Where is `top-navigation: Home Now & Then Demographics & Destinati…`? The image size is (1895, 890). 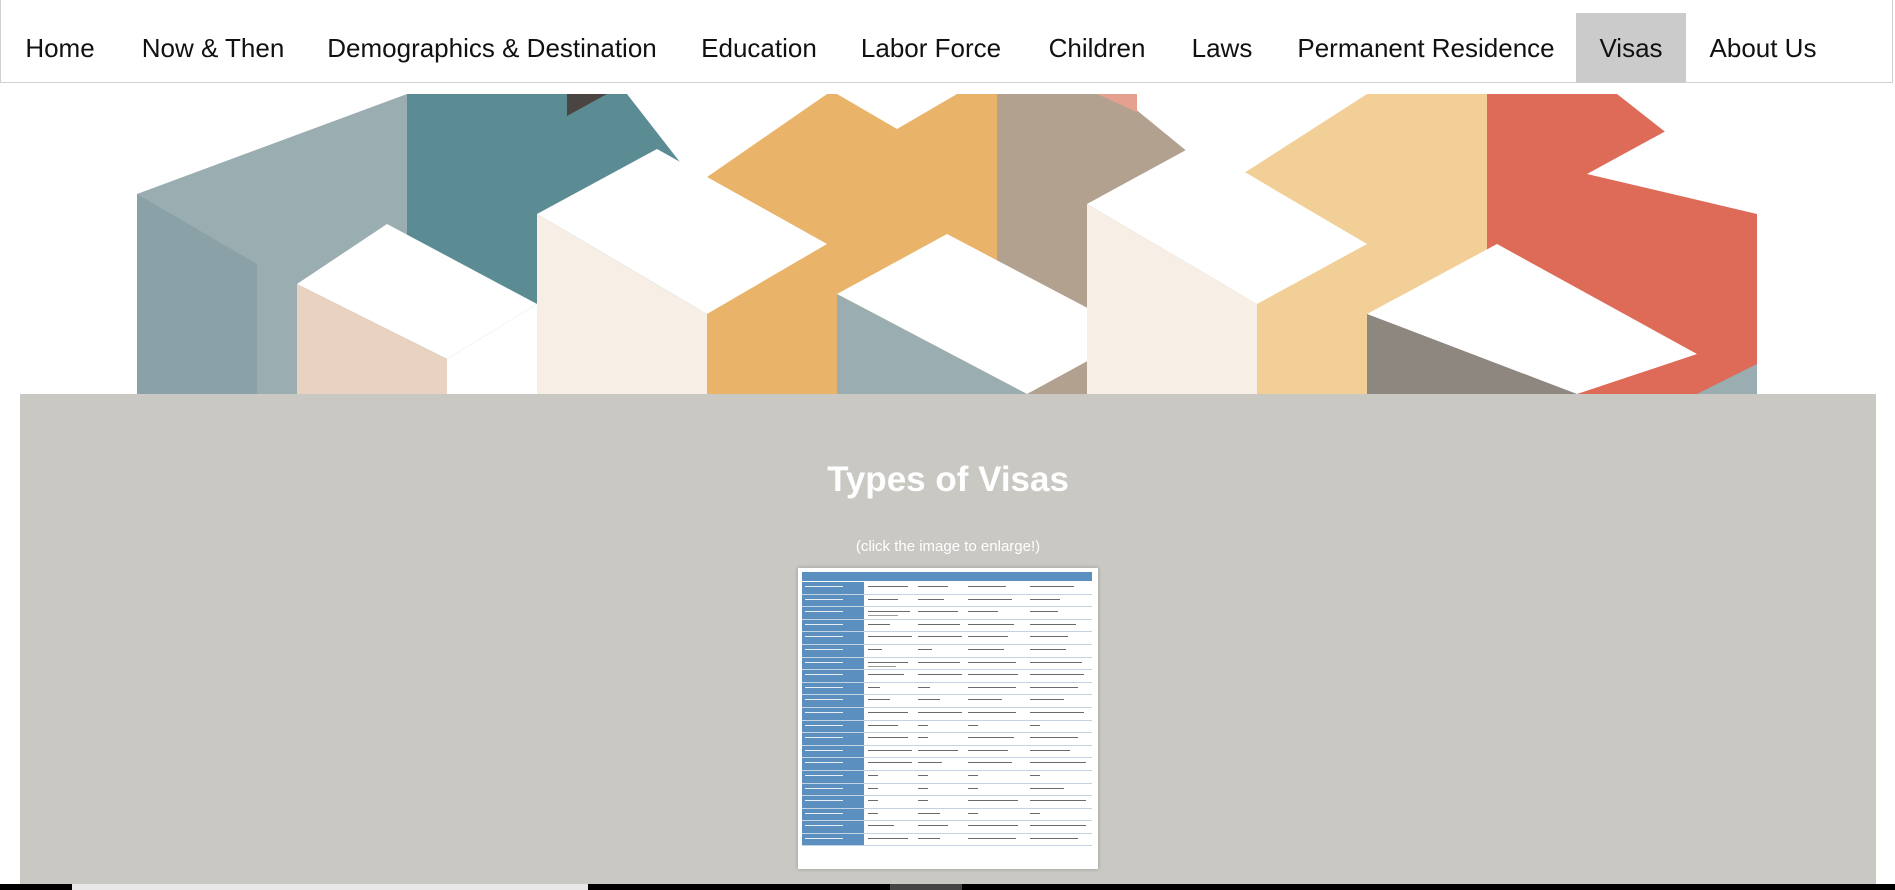 top-navigation: Home Now & Then Demographics & Destinati… is located at coordinates (946, 41).